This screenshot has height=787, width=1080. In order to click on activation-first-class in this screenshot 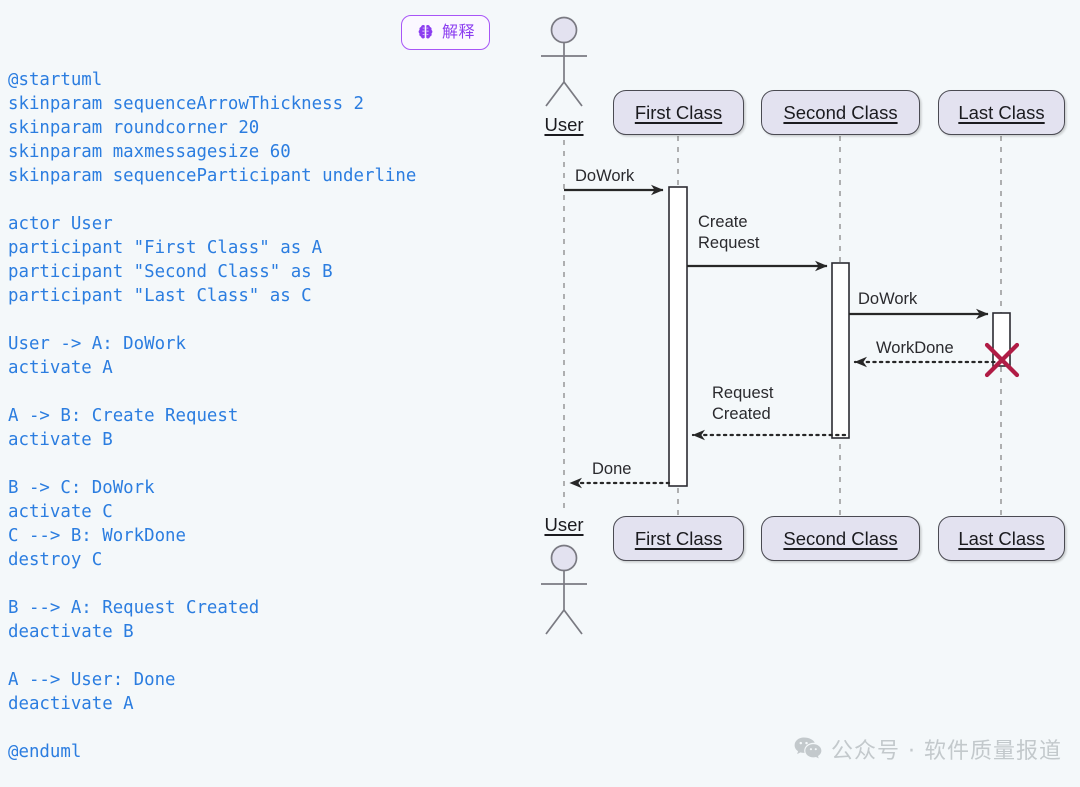, I will do `click(678, 336)`.